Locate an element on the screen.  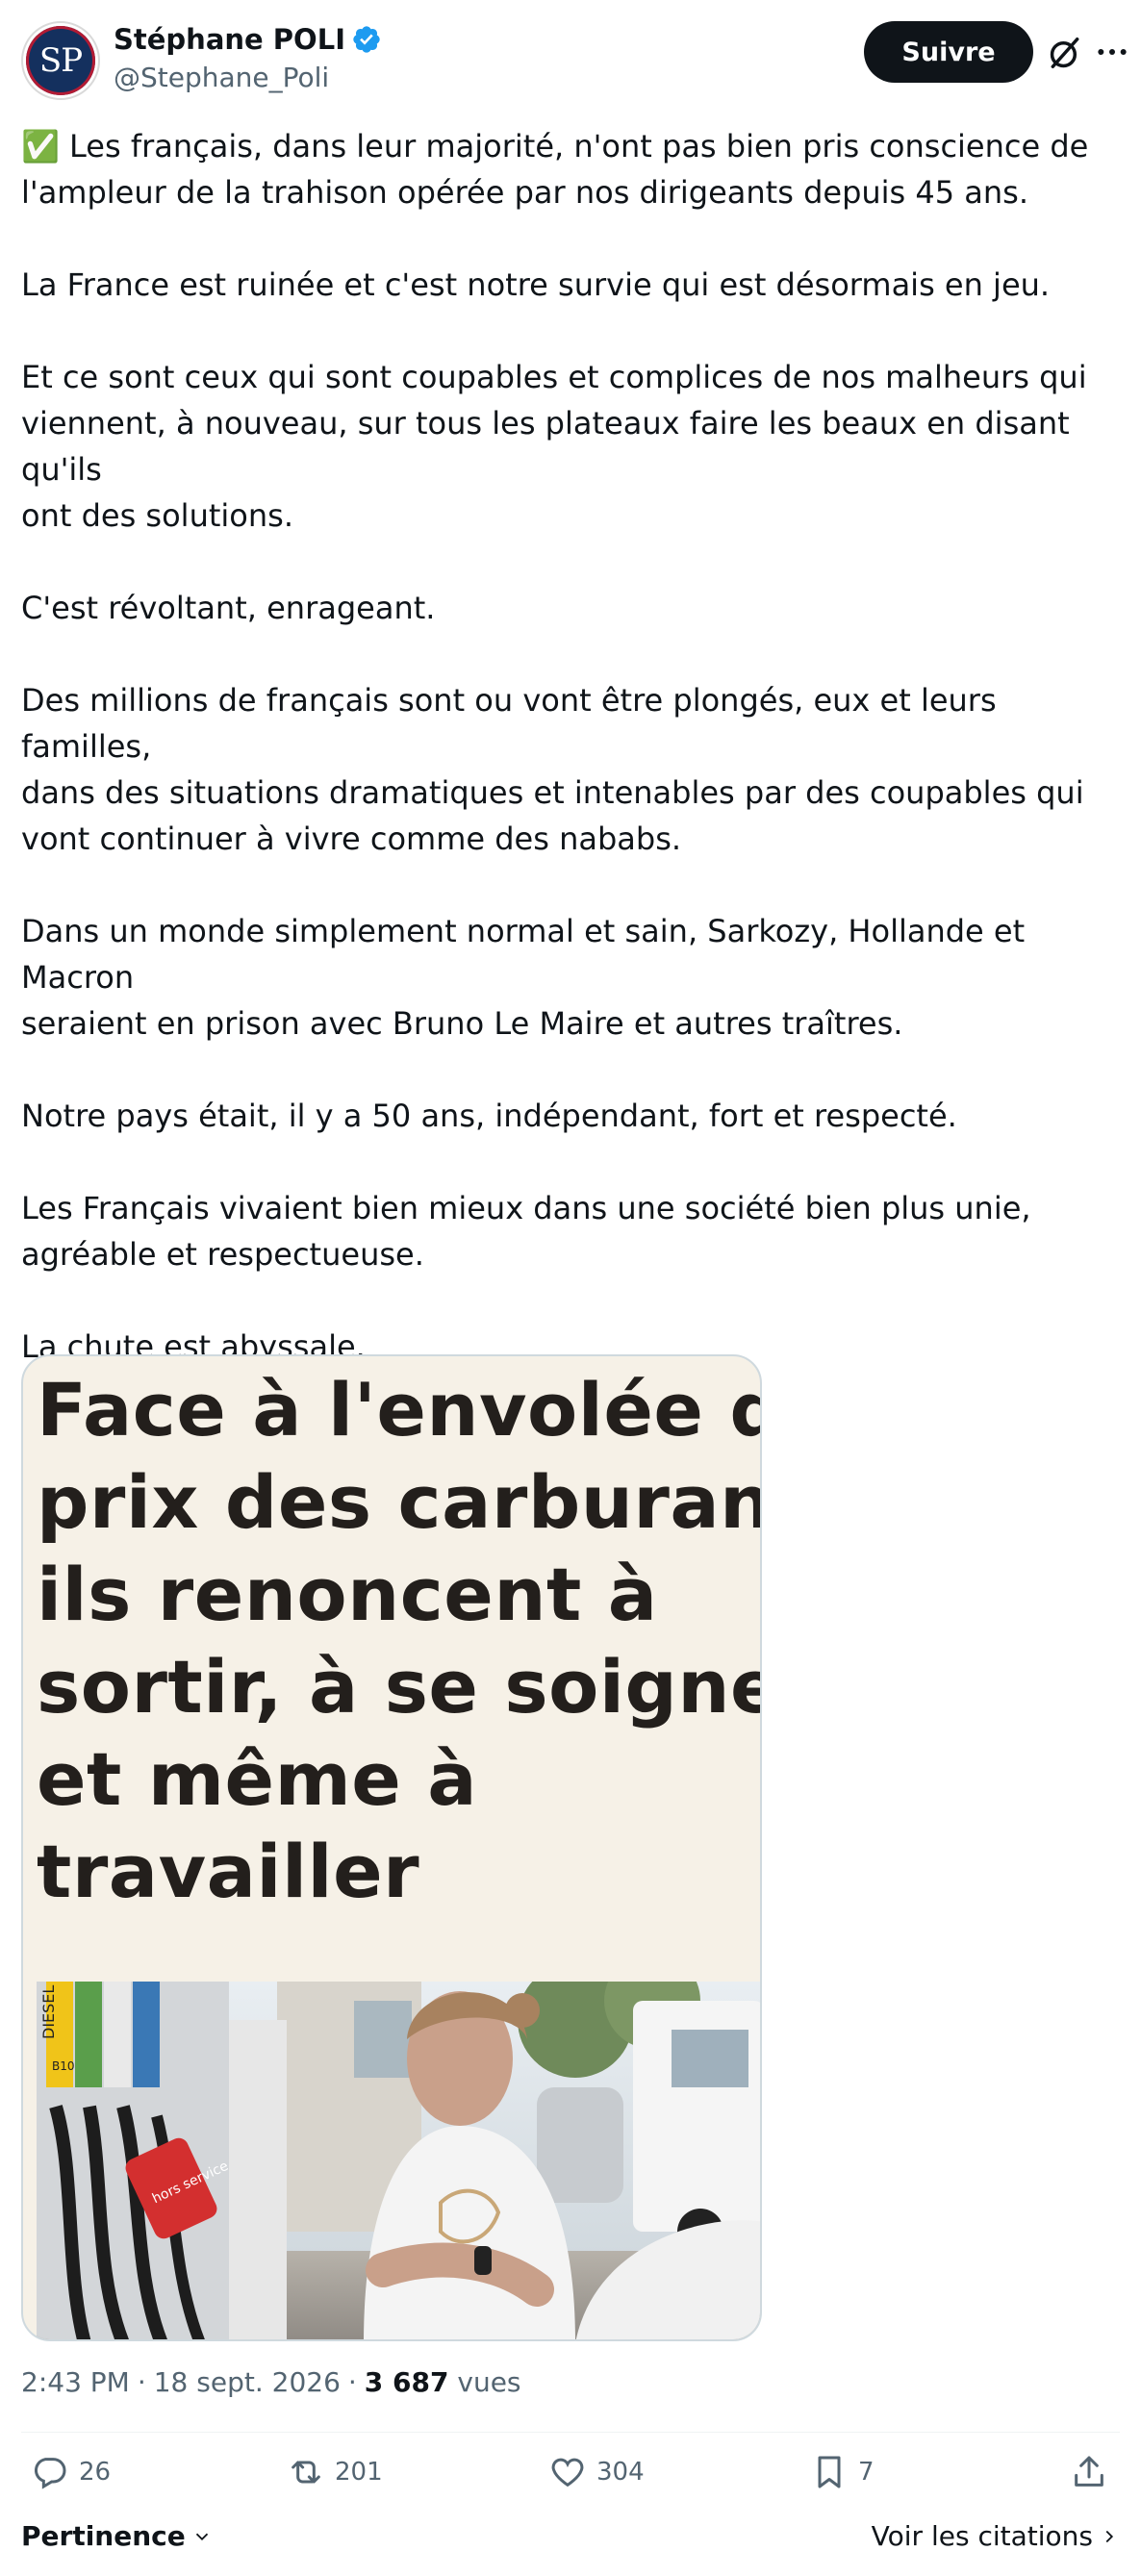
reply-icon is located at coordinates (50, 2473).